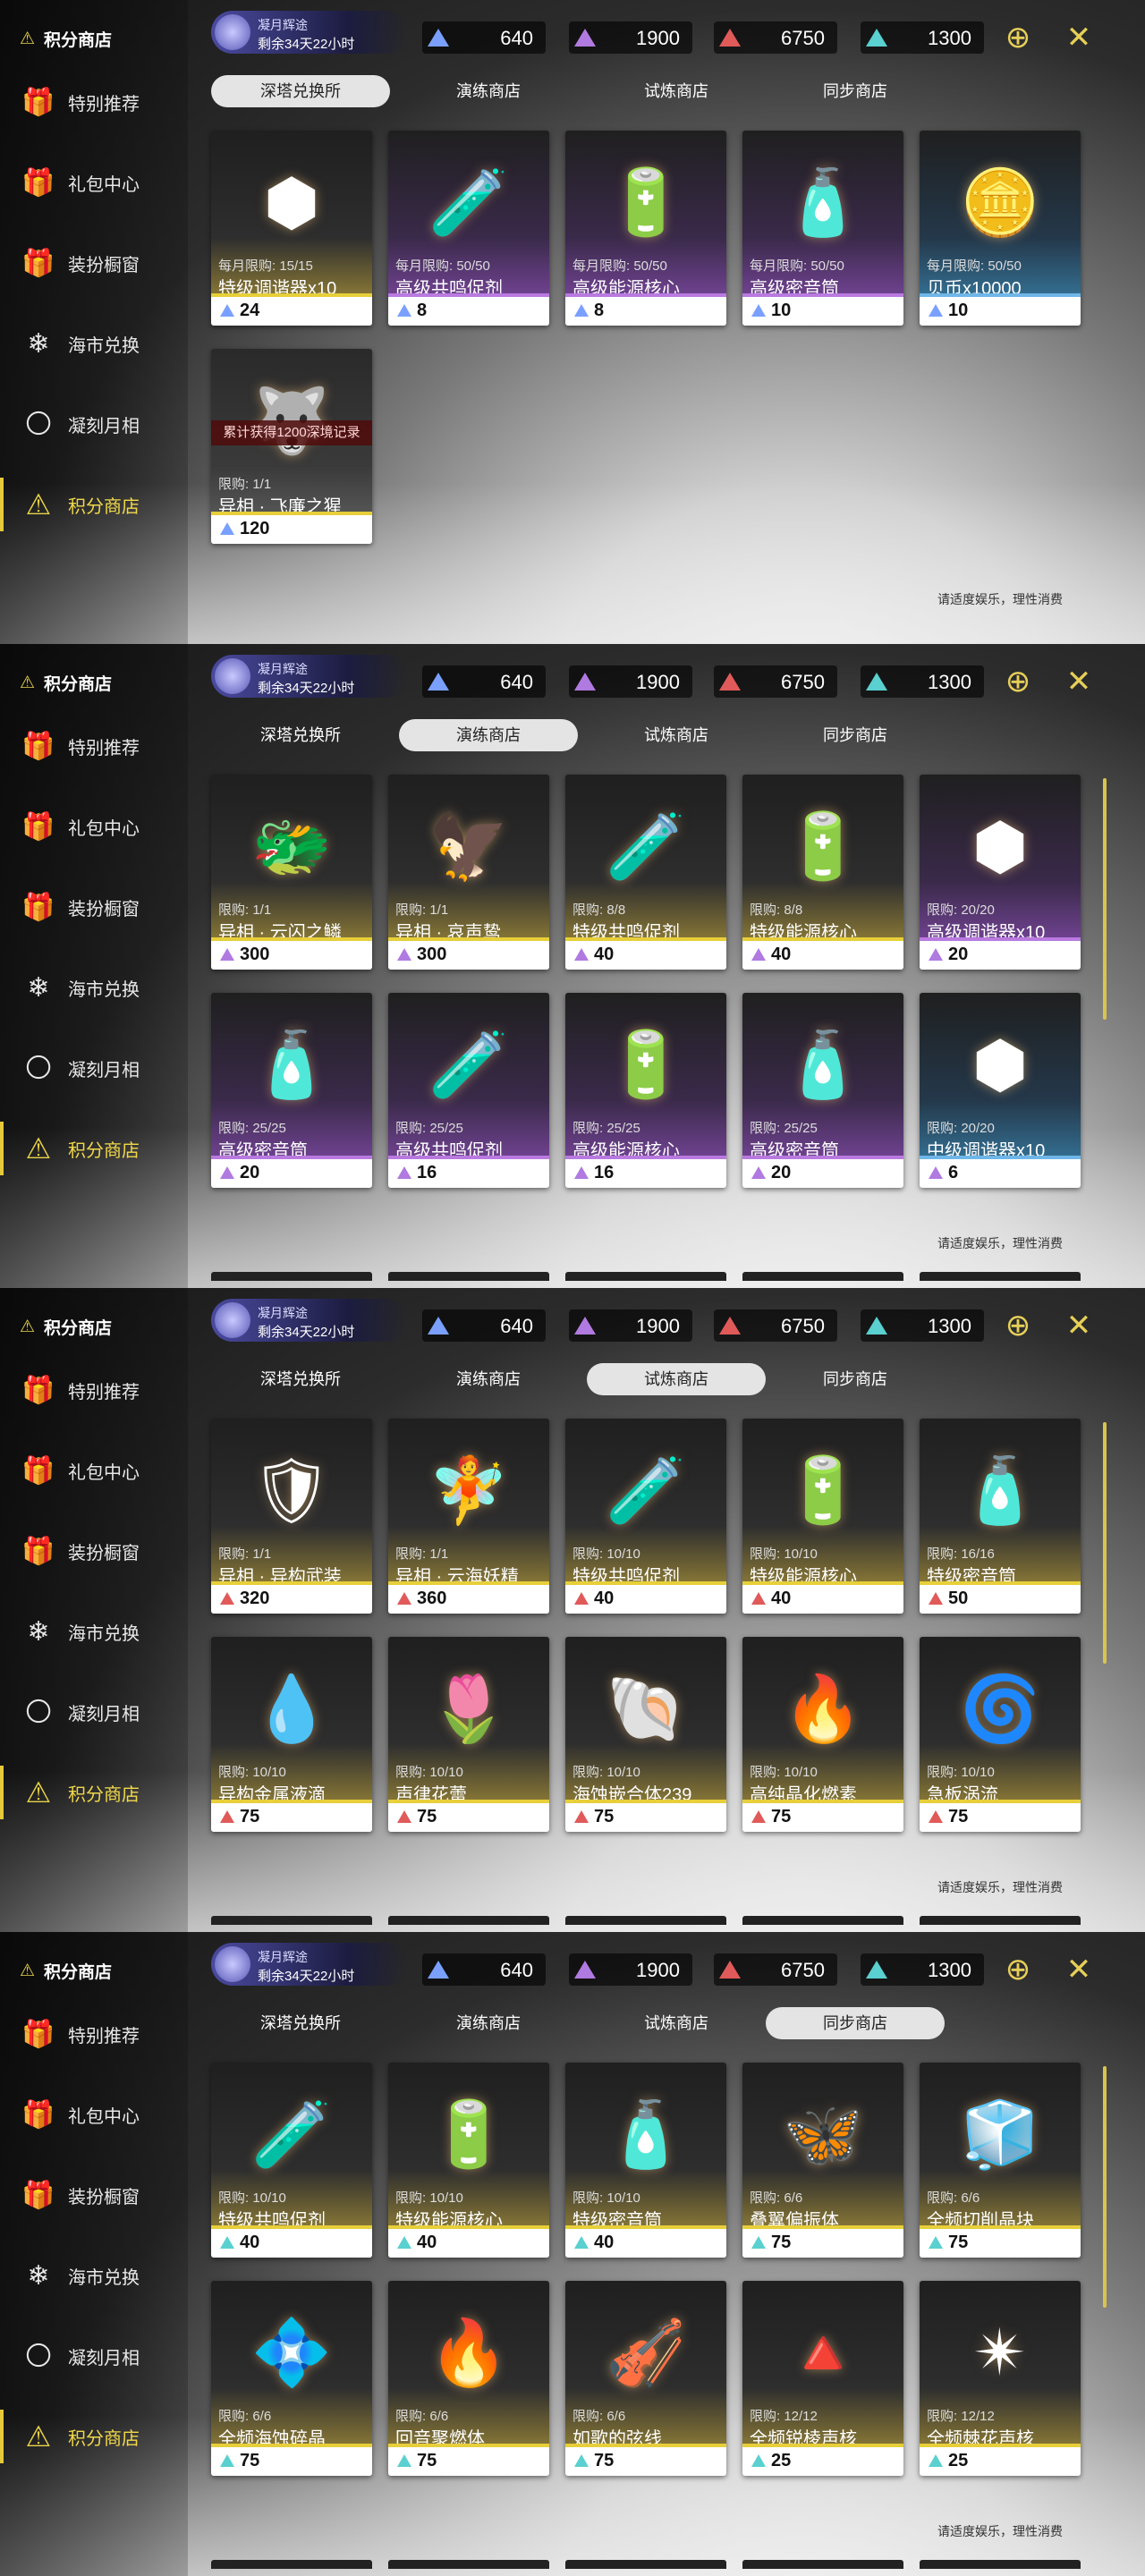  Describe the element at coordinates (822, 2160) in the screenshot. I see `shop-item-card: 🦋 限购: 6/6 叠翼偏振体 75` at that location.